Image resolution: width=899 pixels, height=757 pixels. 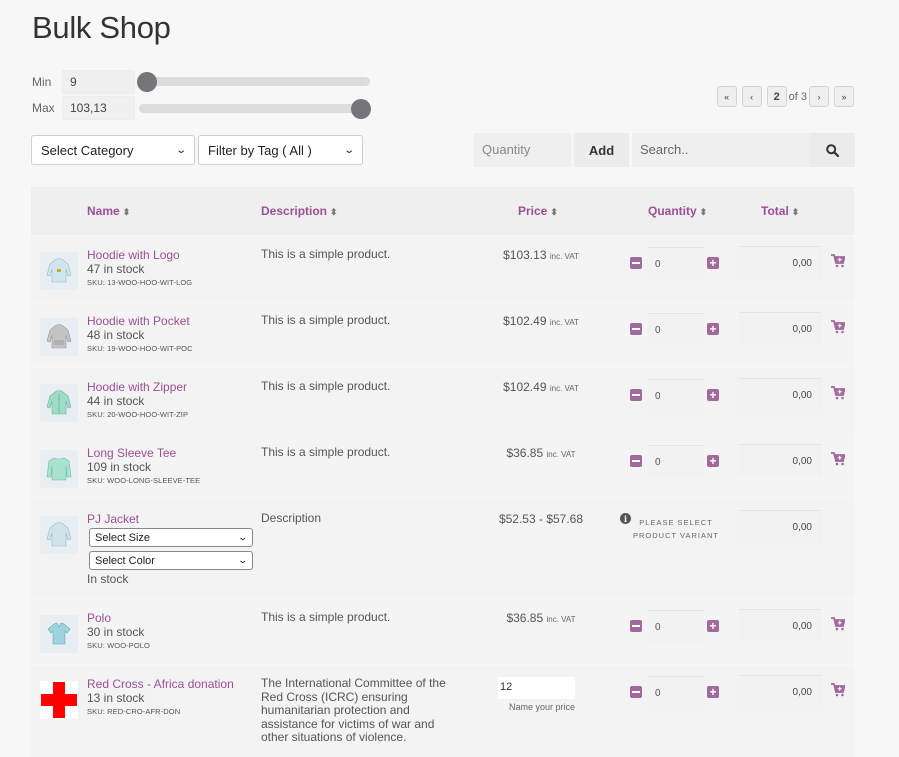 I want to click on category-select: Select Category ⌄, so click(x=113, y=150).